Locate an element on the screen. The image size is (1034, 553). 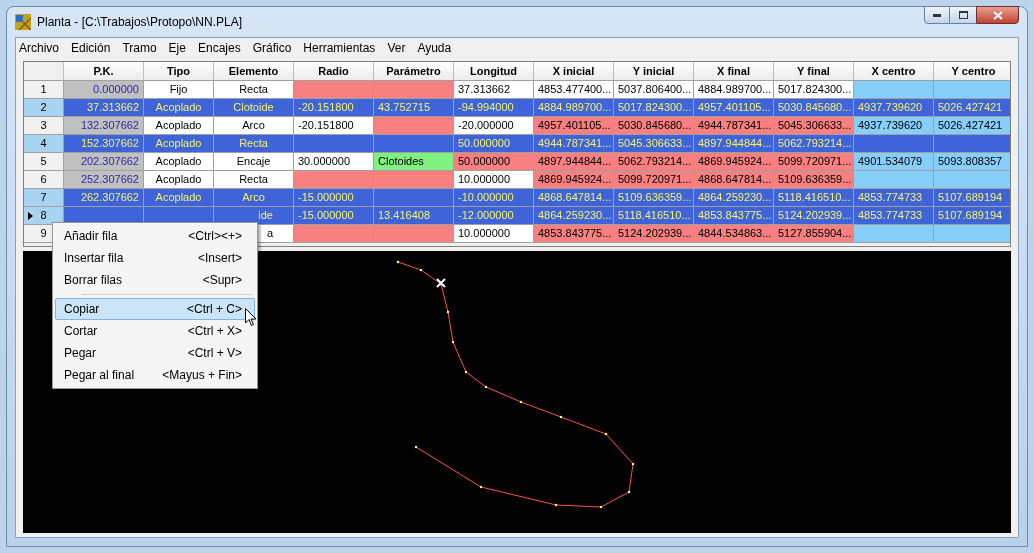
column-header: Parámetro is located at coordinates (414, 71).